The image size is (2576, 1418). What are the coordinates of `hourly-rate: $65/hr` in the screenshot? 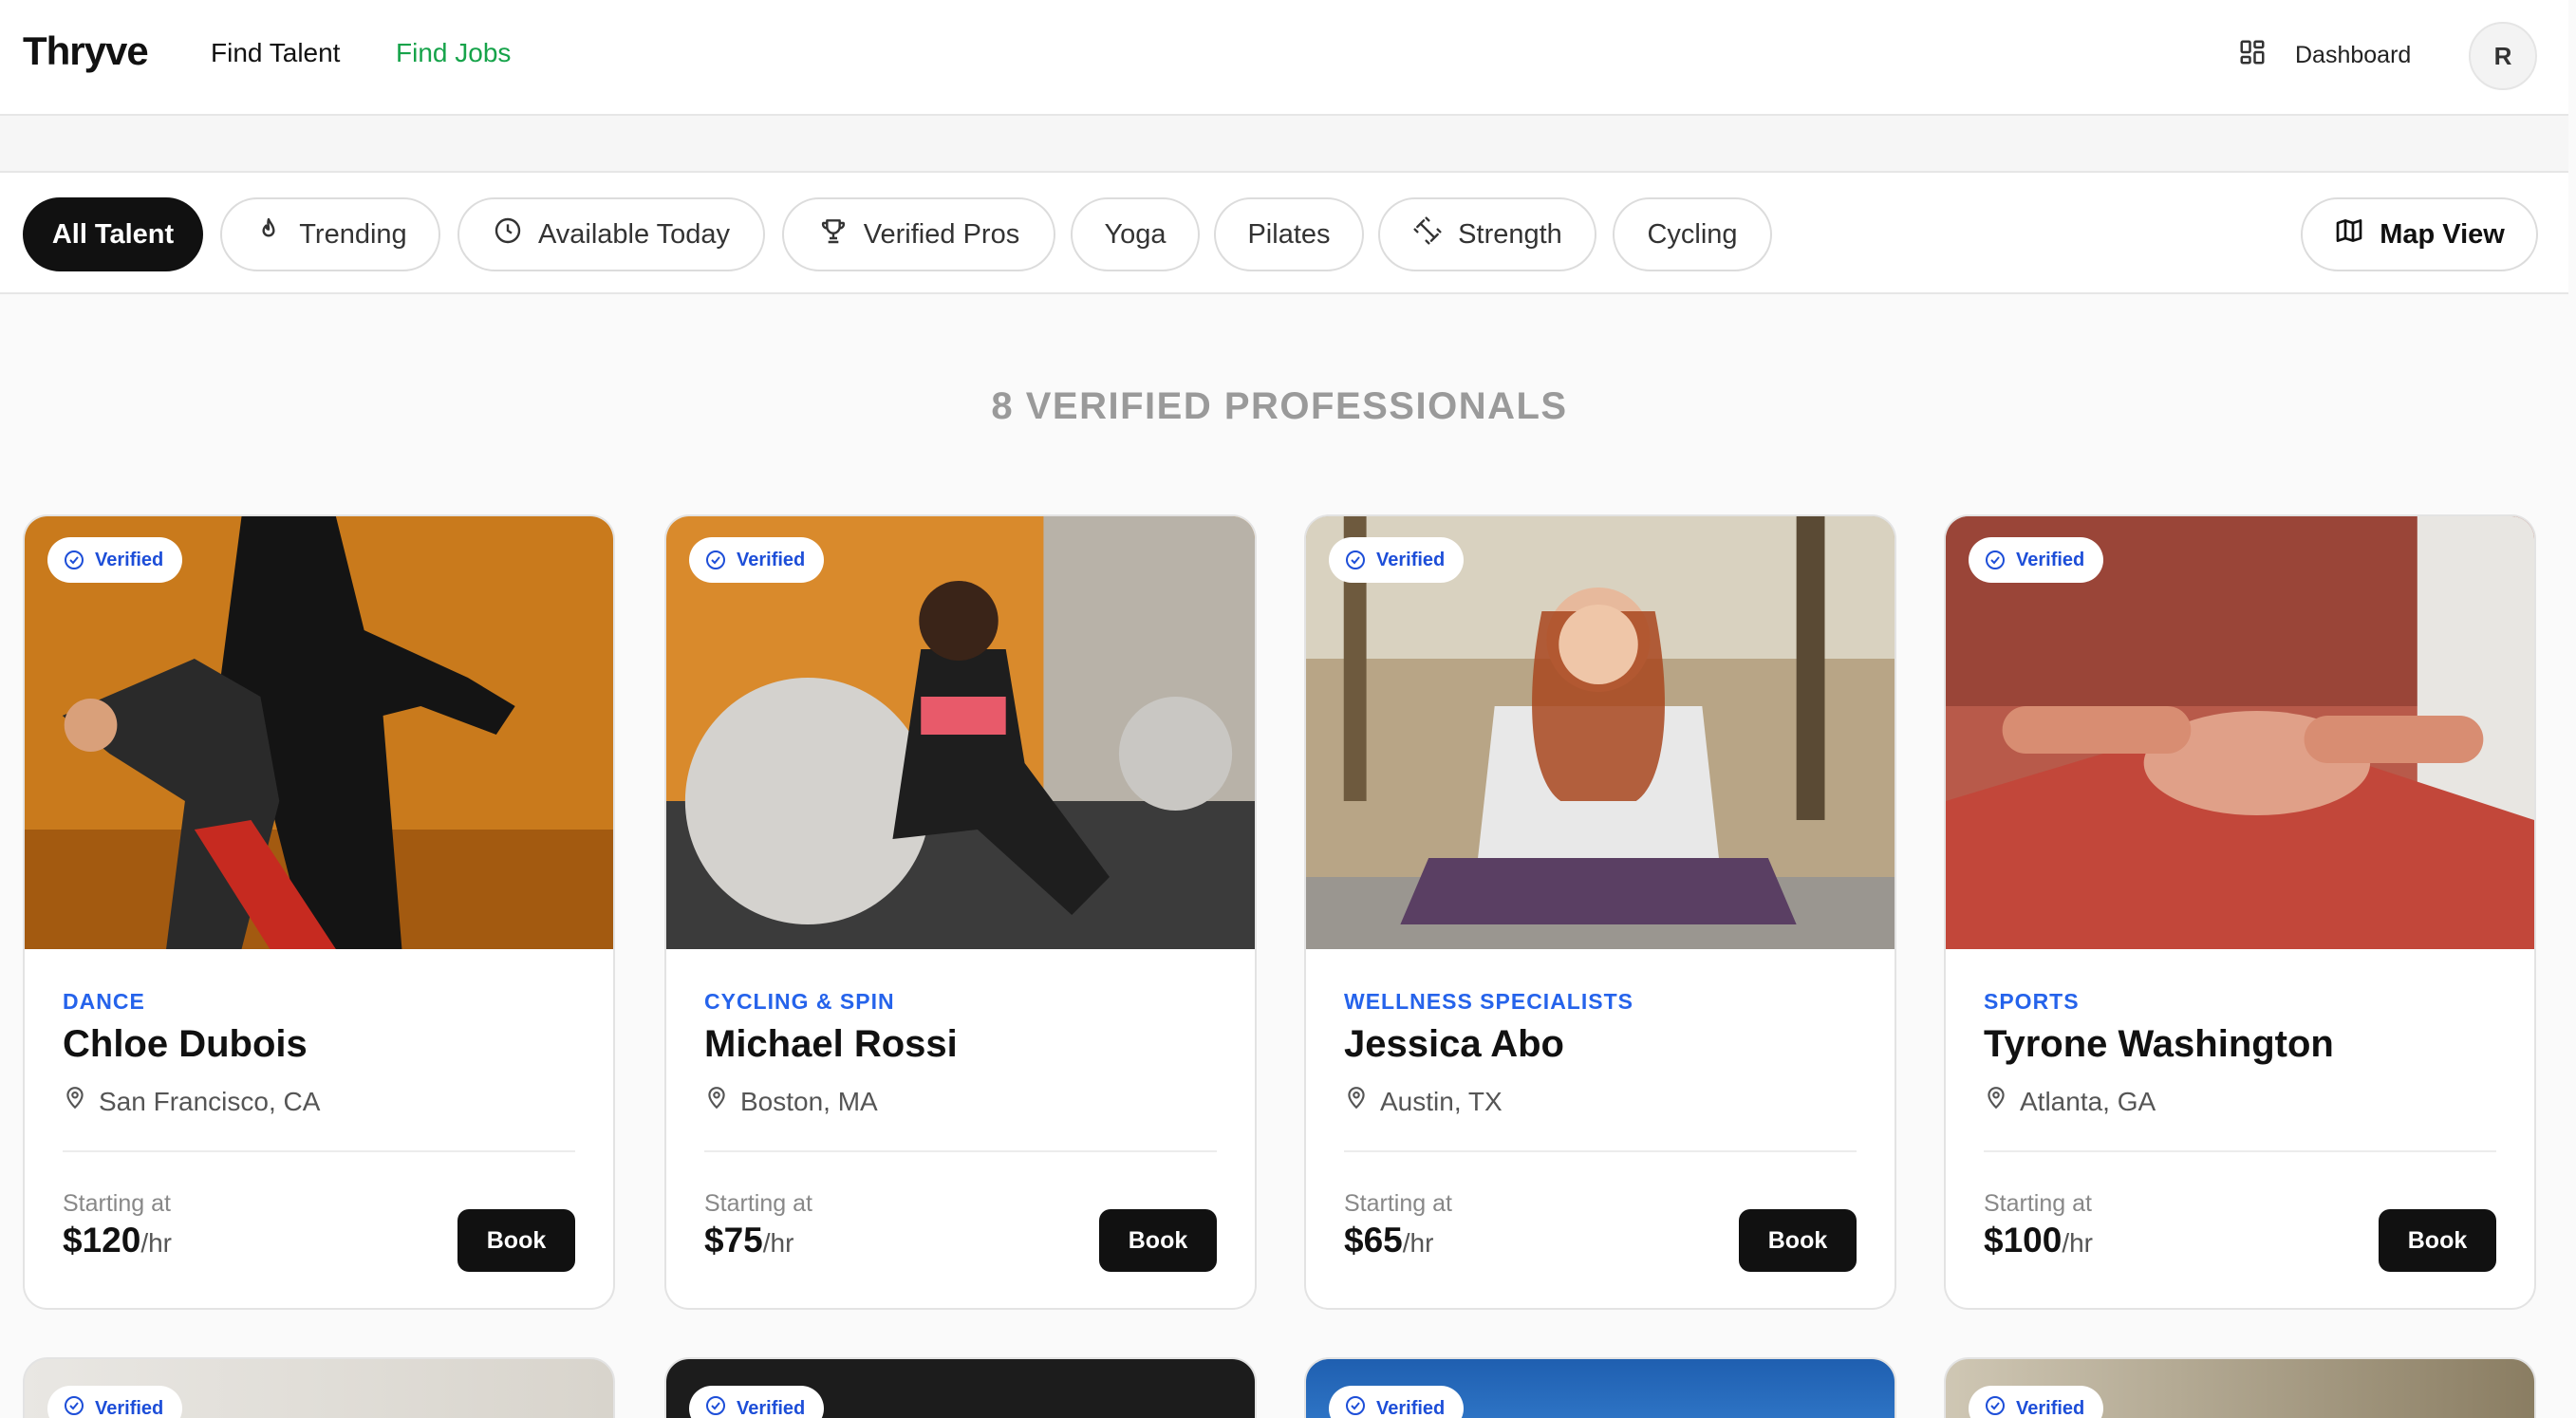 It's located at (1389, 1240).